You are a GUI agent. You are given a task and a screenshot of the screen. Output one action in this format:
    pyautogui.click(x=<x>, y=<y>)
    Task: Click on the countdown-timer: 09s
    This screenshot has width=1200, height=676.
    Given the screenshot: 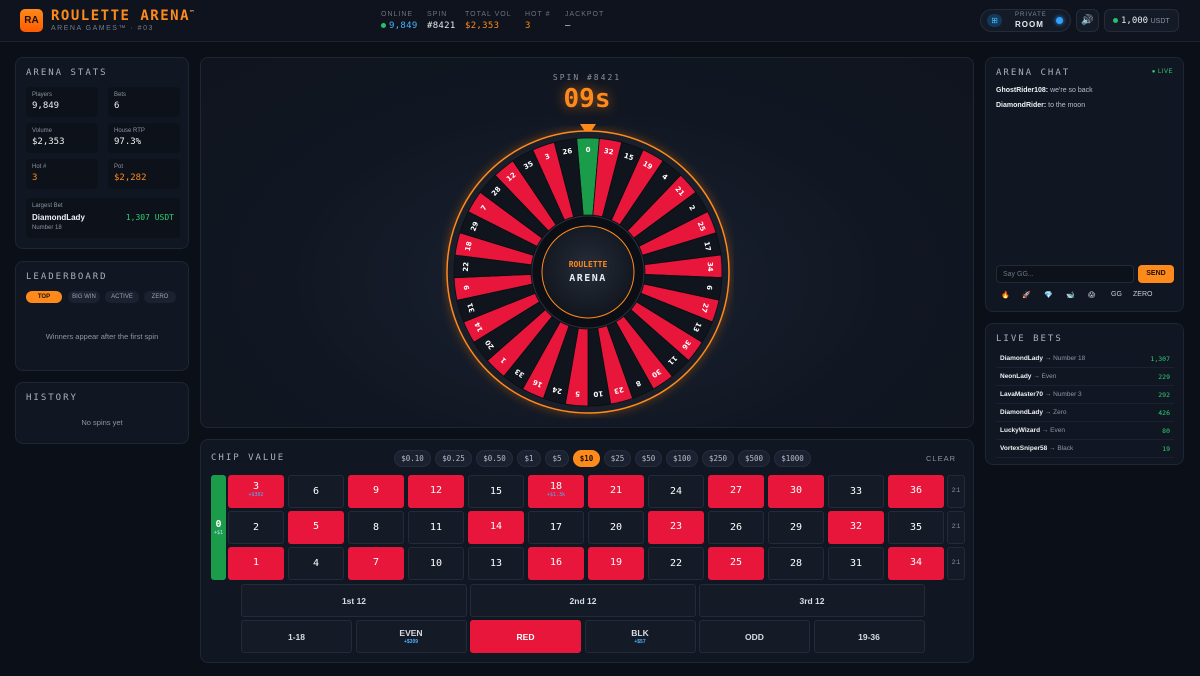 What is the action you would take?
    pyautogui.click(x=587, y=99)
    